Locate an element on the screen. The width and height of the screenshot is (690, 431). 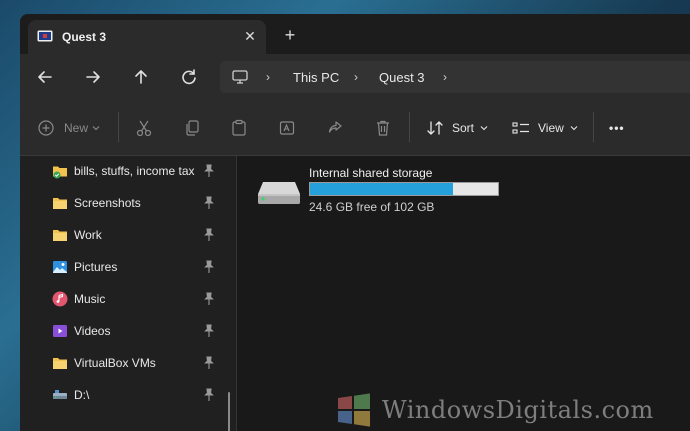
storage-usage-fill is located at coordinates (381, 189).